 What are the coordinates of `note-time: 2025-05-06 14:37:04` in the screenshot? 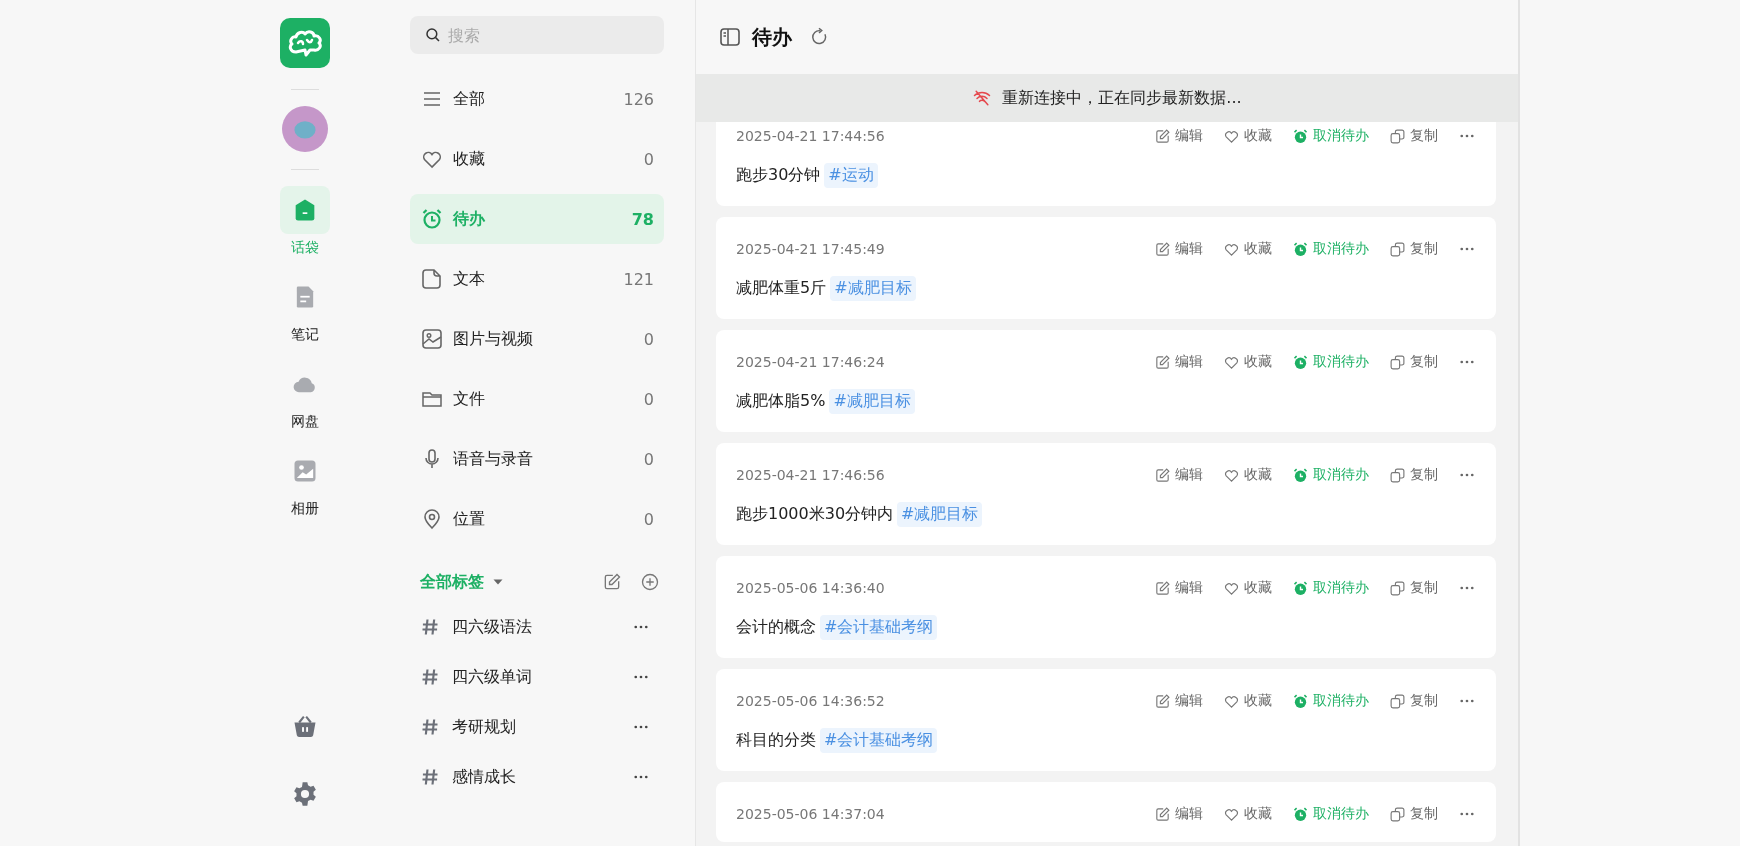 It's located at (811, 814).